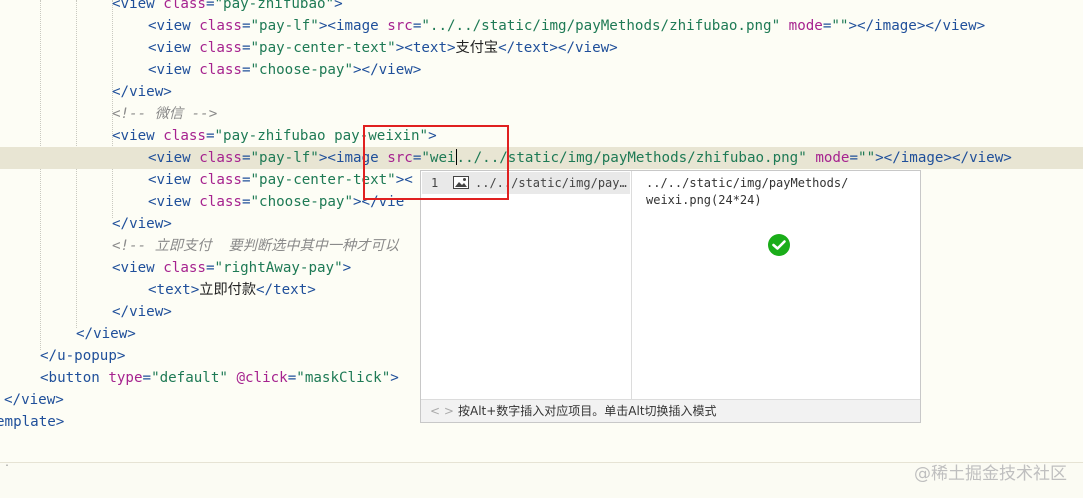  Describe the element at coordinates (165, 114) in the screenshot. I see `code-comment: <!-- 微信 -->` at that location.